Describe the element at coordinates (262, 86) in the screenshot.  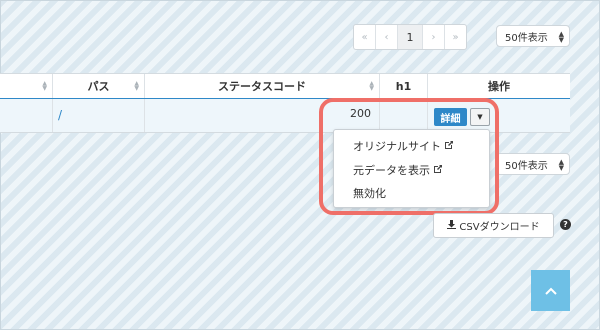
I see `column-header-status: ステータスコード ▲ ▼` at that location.